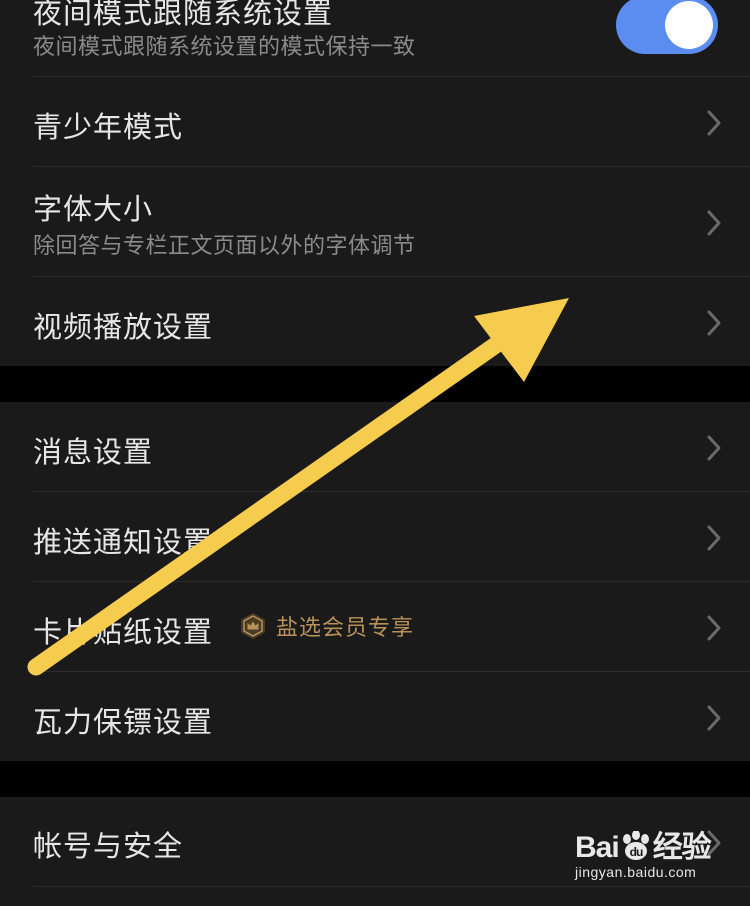 The width and height of the screenshot is (750, 906). Describe the element at coordinates (123, 632) in the screenshot. I see `card-sticker-title: 卡片贴纸设置` at that location.